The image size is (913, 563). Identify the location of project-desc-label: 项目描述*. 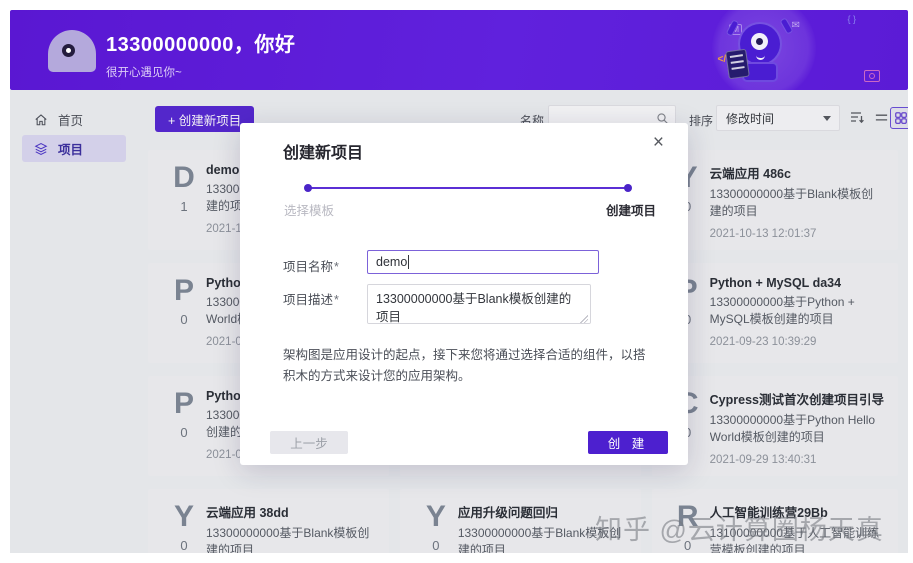
(311, 300).